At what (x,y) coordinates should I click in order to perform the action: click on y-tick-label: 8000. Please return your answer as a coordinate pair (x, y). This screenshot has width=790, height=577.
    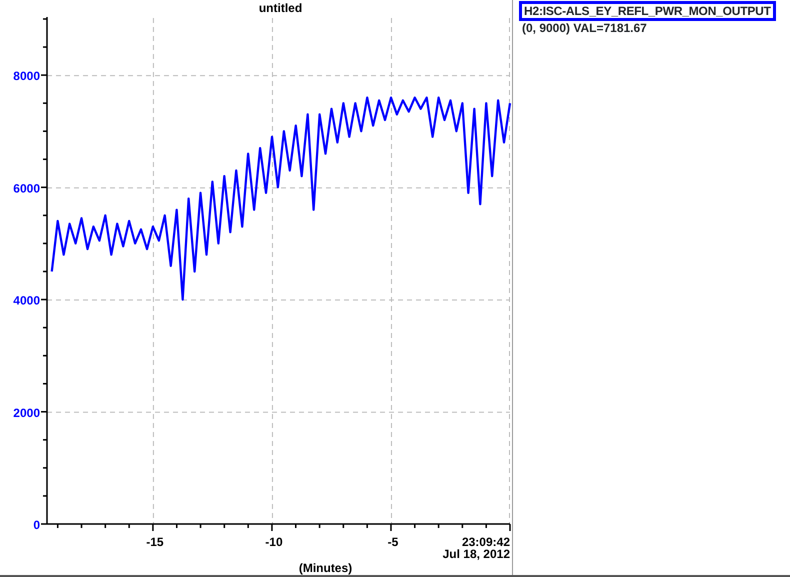
    Looking at the image, I should click on (26, 76).